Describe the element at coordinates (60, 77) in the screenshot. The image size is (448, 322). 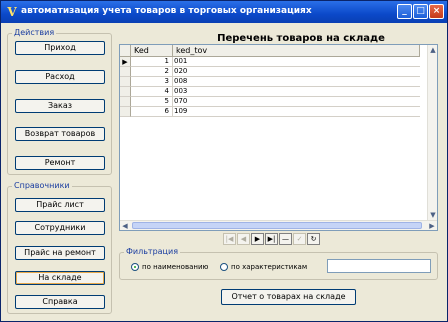
I see `expense-button: Расход` at that location.